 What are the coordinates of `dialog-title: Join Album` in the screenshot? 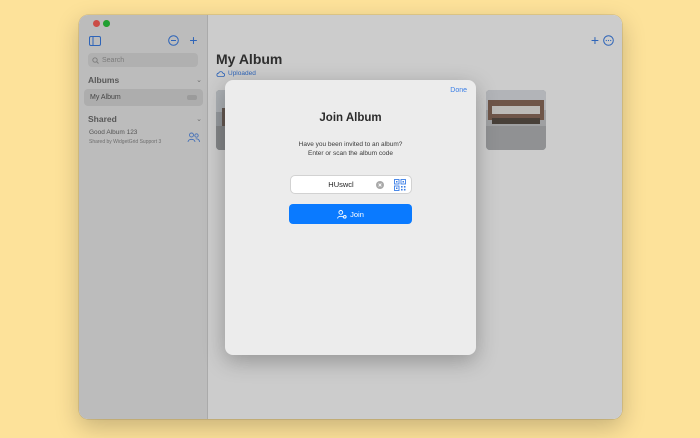 It's located at (350, 118).